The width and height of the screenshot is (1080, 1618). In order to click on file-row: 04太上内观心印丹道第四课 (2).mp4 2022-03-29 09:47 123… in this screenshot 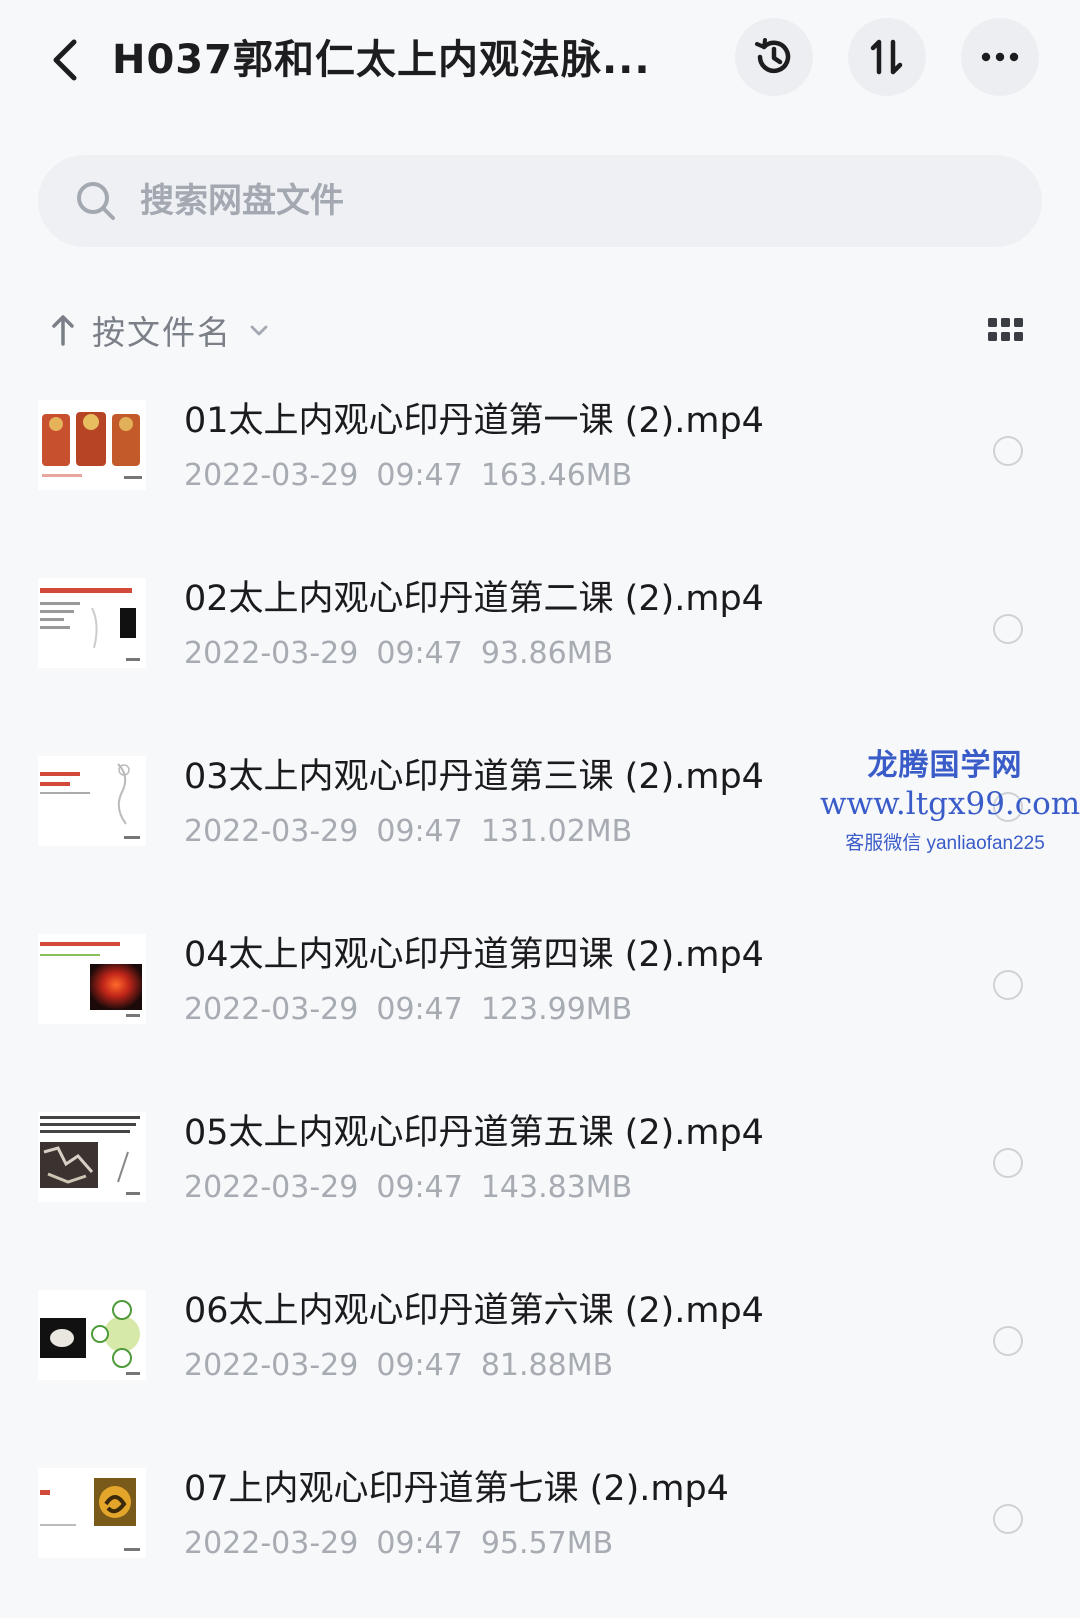, I will do `click(540, 993)`.